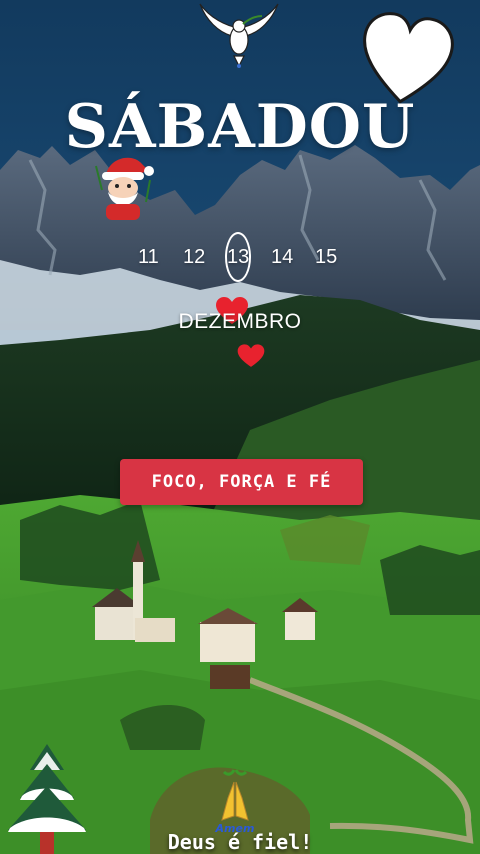  What do you see at coordinates (240, 321) in the screenshot?
I see `month-label: DEZEMBRO` at bounding box center [240, 321].